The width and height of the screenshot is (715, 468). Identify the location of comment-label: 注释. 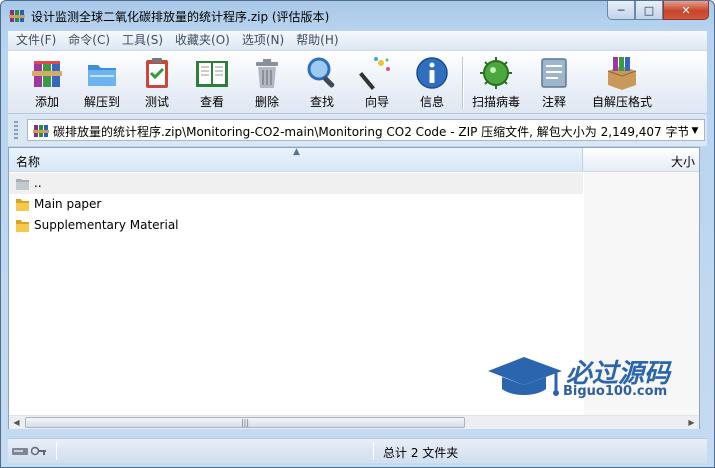
(553, 102).